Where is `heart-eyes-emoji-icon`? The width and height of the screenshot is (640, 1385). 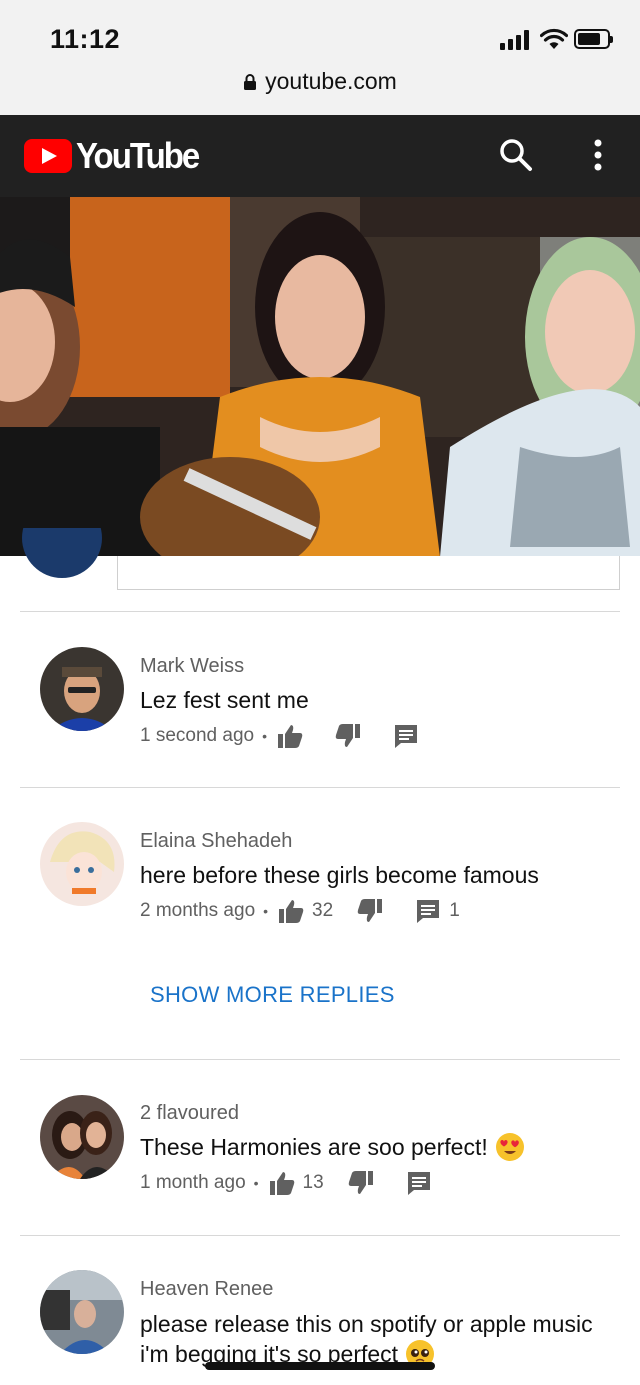
heart-eyes-emoji-icon is located at coordinates (509, 1146).